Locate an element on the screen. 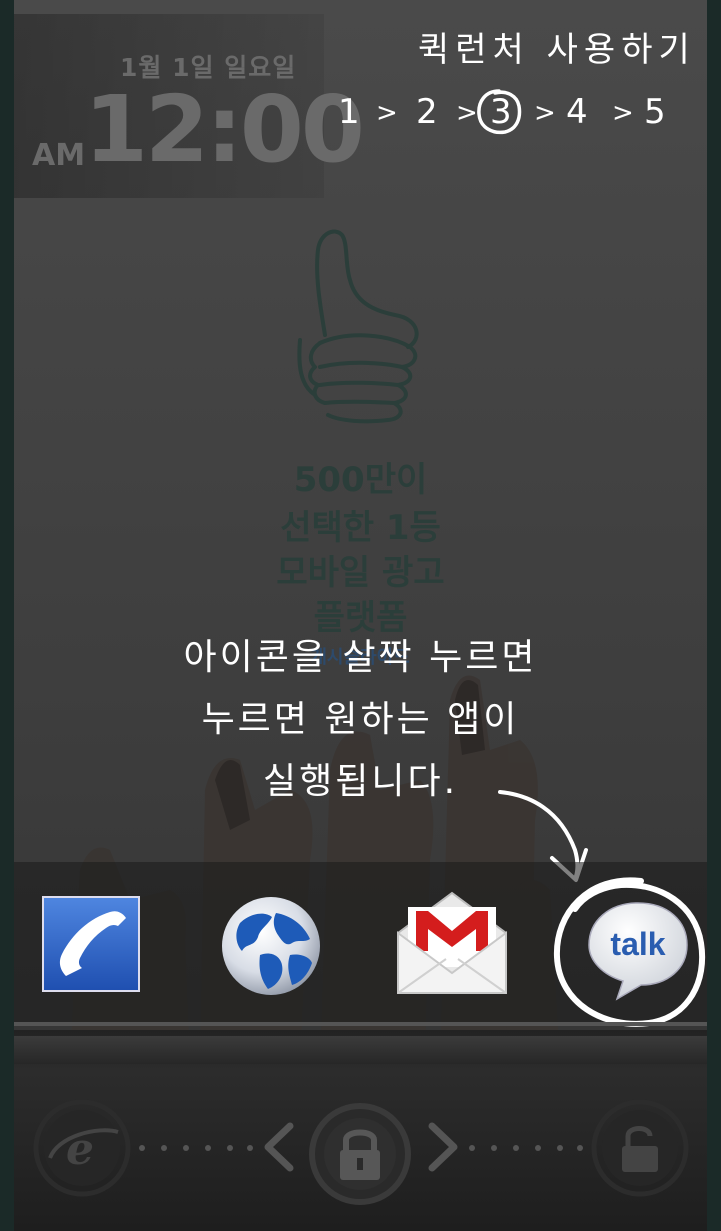 The width and height of the screenshot is (721, 1231). step-5: 5 is located at coordinates (655, 112).